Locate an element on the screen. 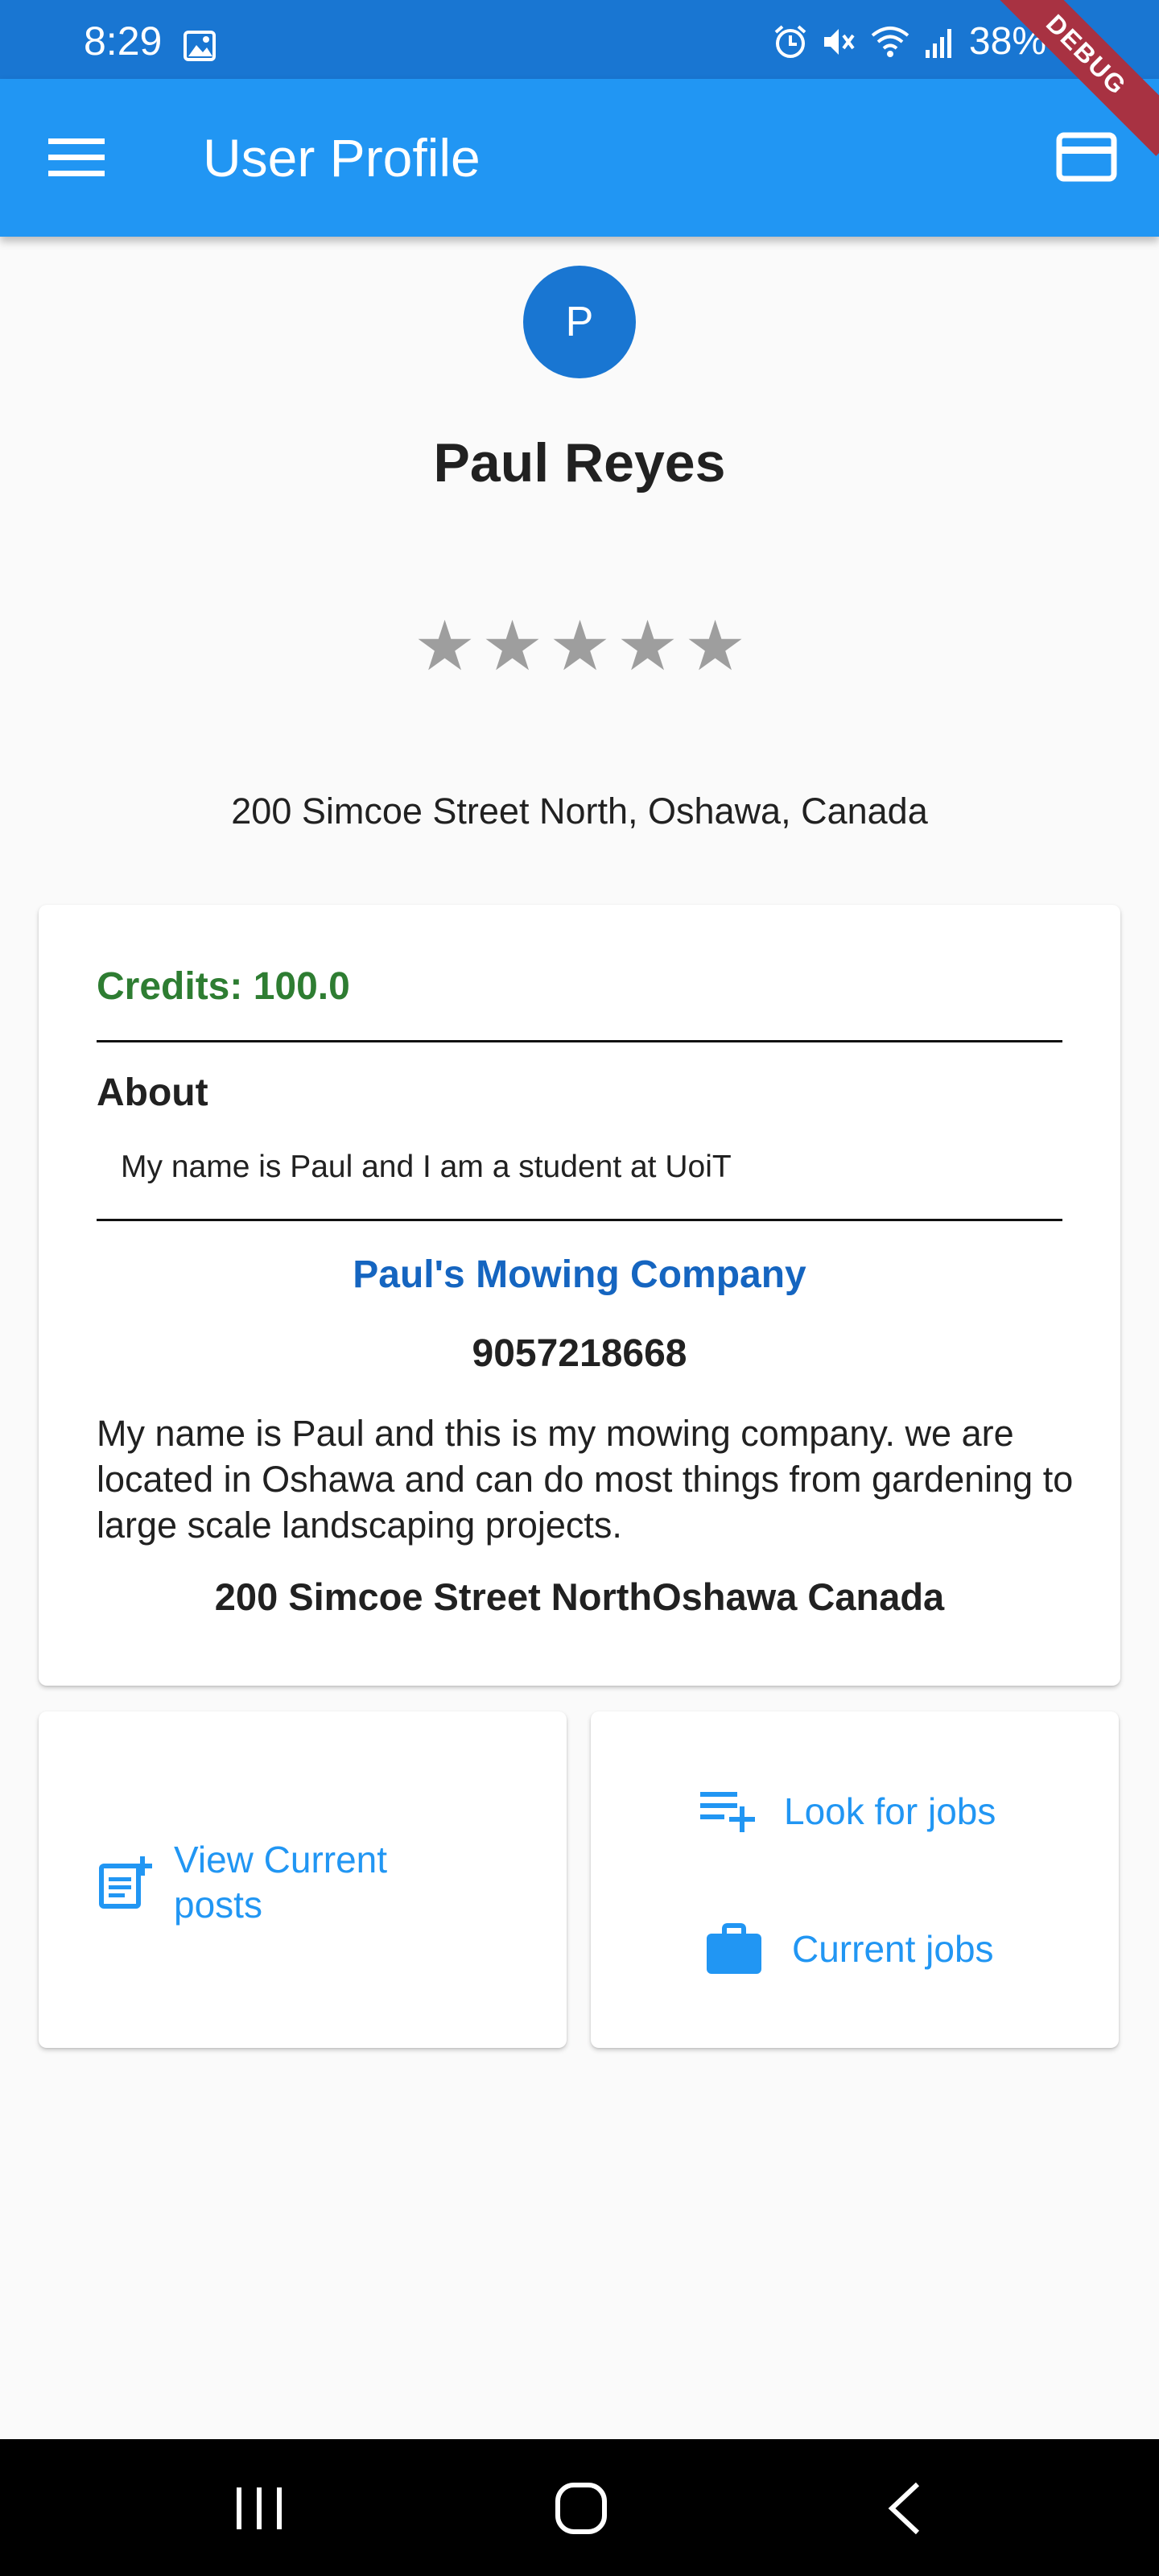 This screenshot has height=2576, width=1159. status-icons: 38% is located at coordinates (909, 41).